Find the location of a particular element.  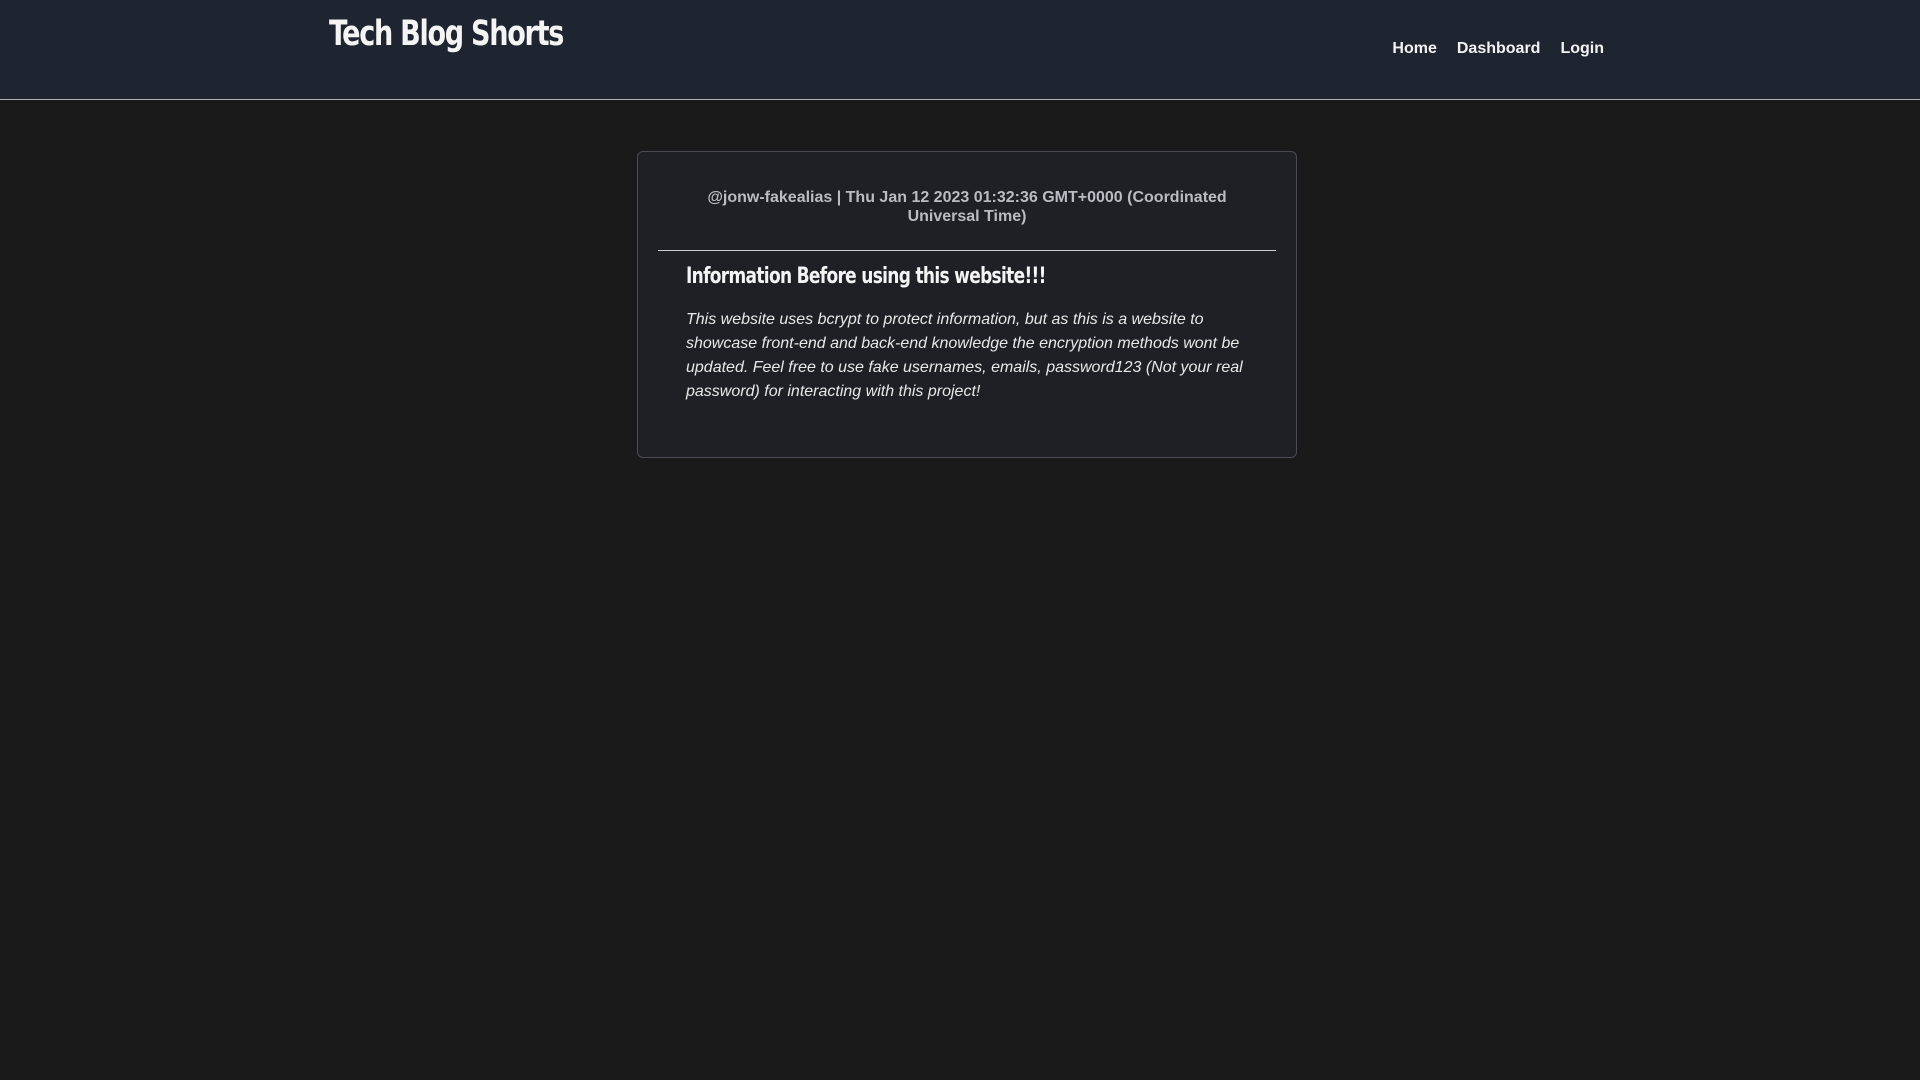

nav-dashboard-link: Dashboard is located at coordinates (1499, 49).